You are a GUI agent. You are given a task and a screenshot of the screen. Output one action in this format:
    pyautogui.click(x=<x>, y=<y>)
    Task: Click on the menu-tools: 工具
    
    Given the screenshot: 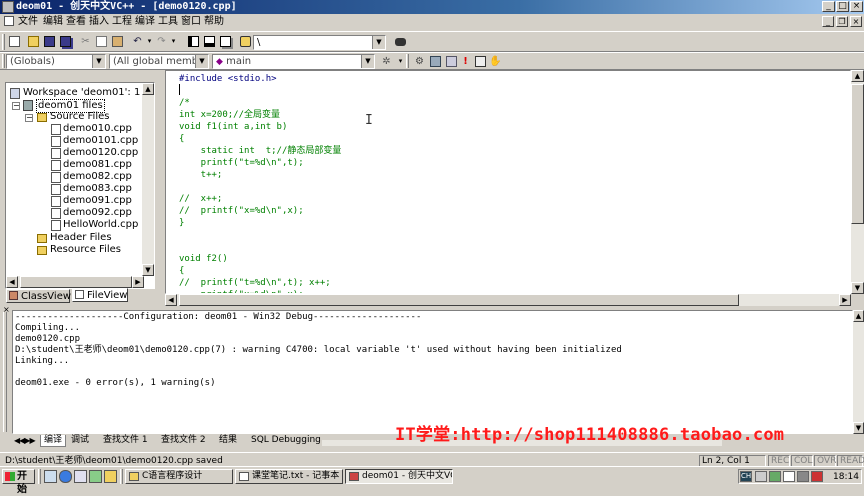 What is the action you would take?
    pyautogui.click(x=168, y=21)
    